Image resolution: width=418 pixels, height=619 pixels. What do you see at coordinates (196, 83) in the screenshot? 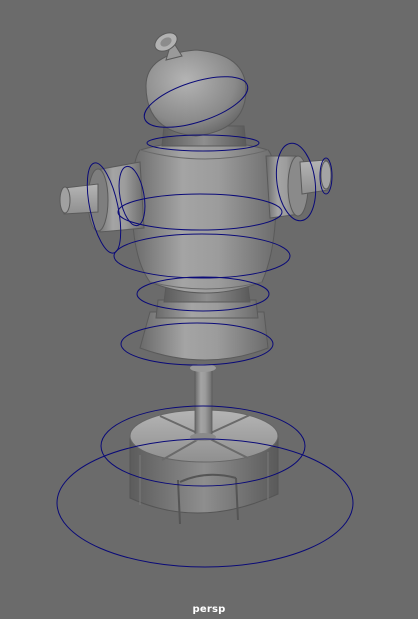
I see `head-mesh` at bounding box center [196, 83].